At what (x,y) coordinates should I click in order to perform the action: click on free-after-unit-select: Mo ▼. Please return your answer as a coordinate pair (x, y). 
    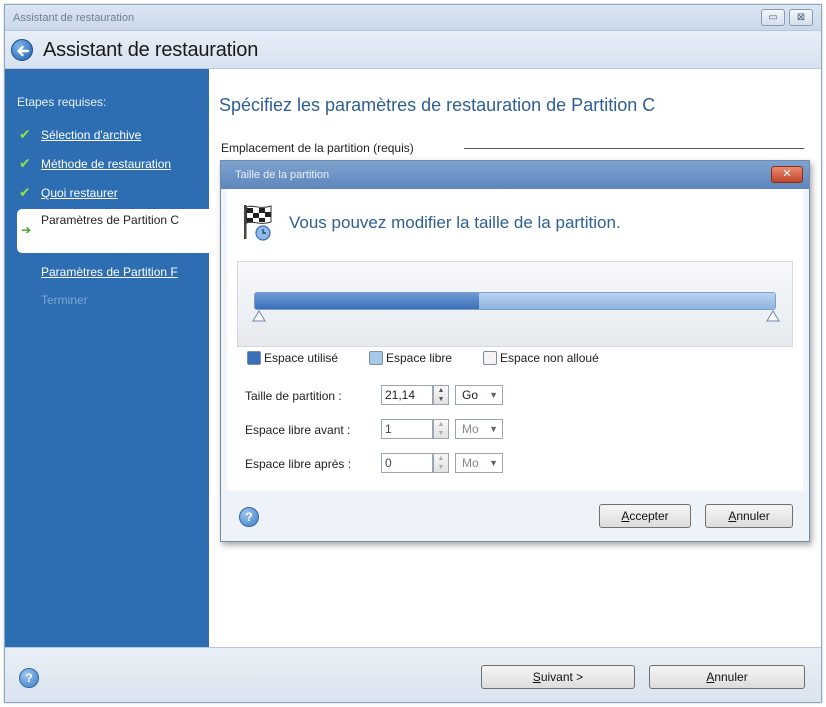
    Looking at the image, I should click on (479, 463).